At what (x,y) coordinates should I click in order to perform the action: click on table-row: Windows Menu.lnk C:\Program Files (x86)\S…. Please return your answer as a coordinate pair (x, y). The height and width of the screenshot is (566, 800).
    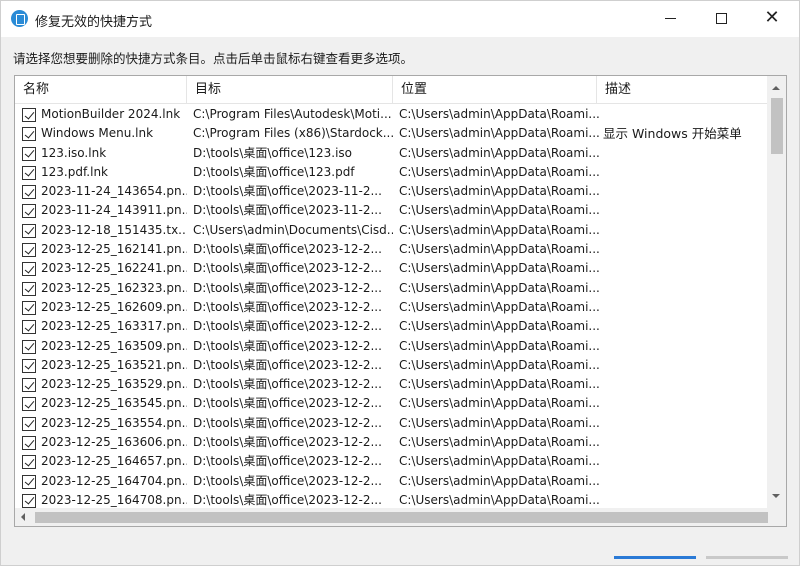
    Looking at the image, I should click on (391, 133).